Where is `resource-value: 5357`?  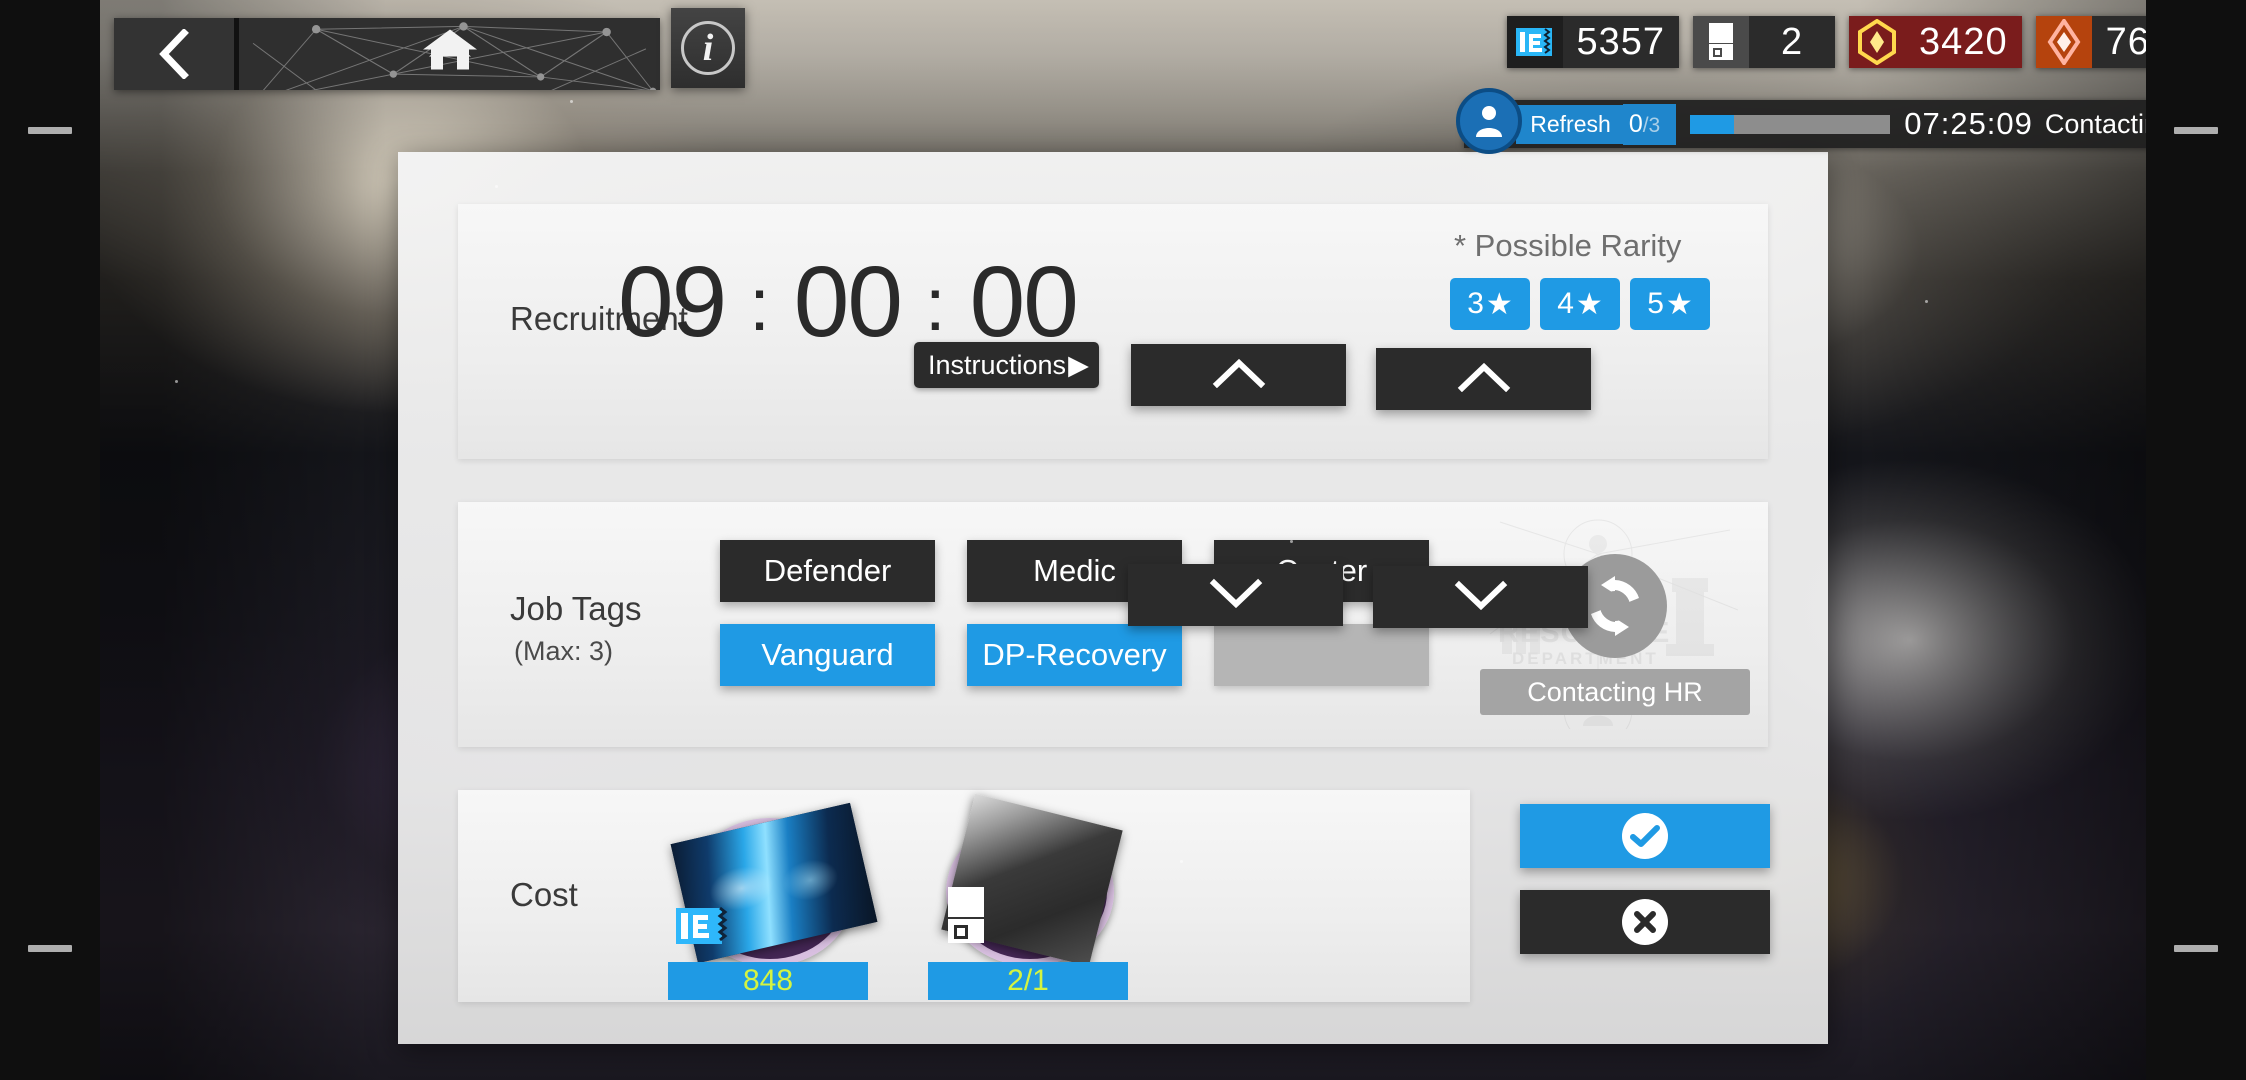
resource-value: 5357 is located at coordinates (1621, 42).